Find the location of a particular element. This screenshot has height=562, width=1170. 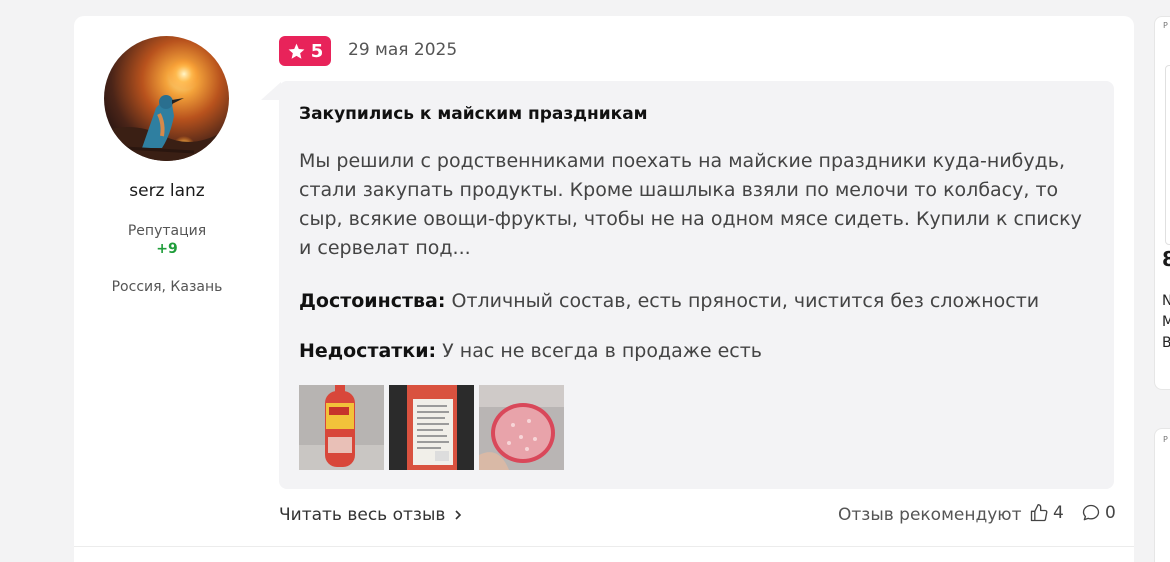

pros-label: Достоинства: is located at coordinates (372, 301).